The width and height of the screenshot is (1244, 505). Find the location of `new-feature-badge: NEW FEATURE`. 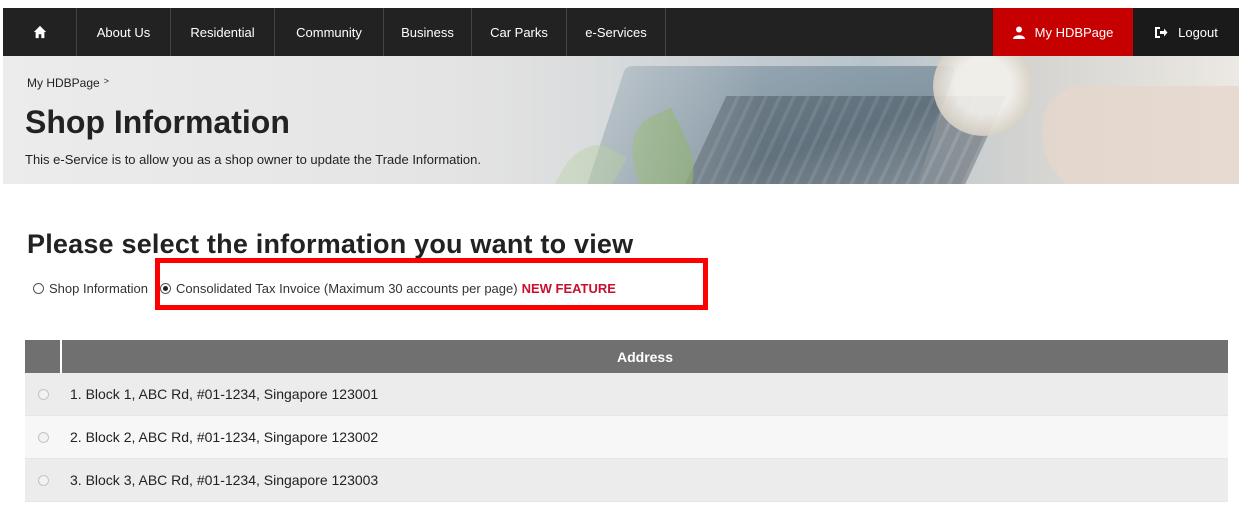

new-feature-badge: NEW FEATURE is located at coordinates (568, 288).